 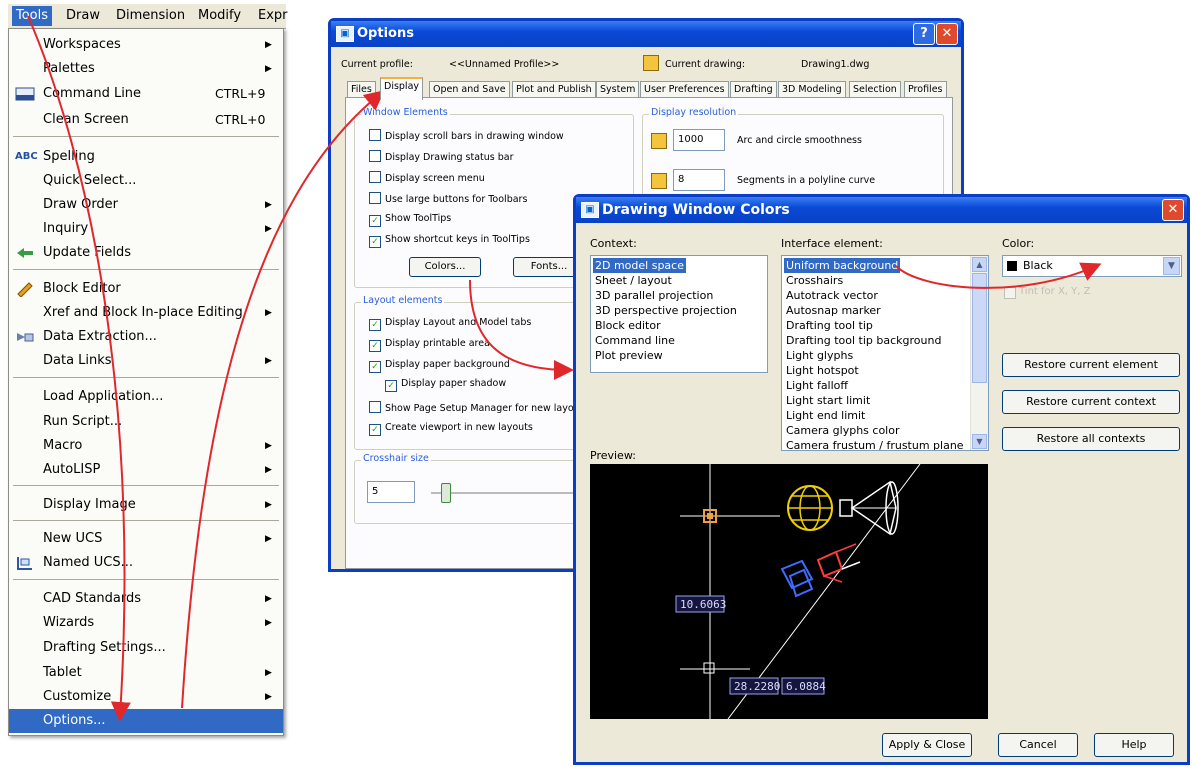 I want to click on list-item: 2D model space, so click(x=639, y=265).